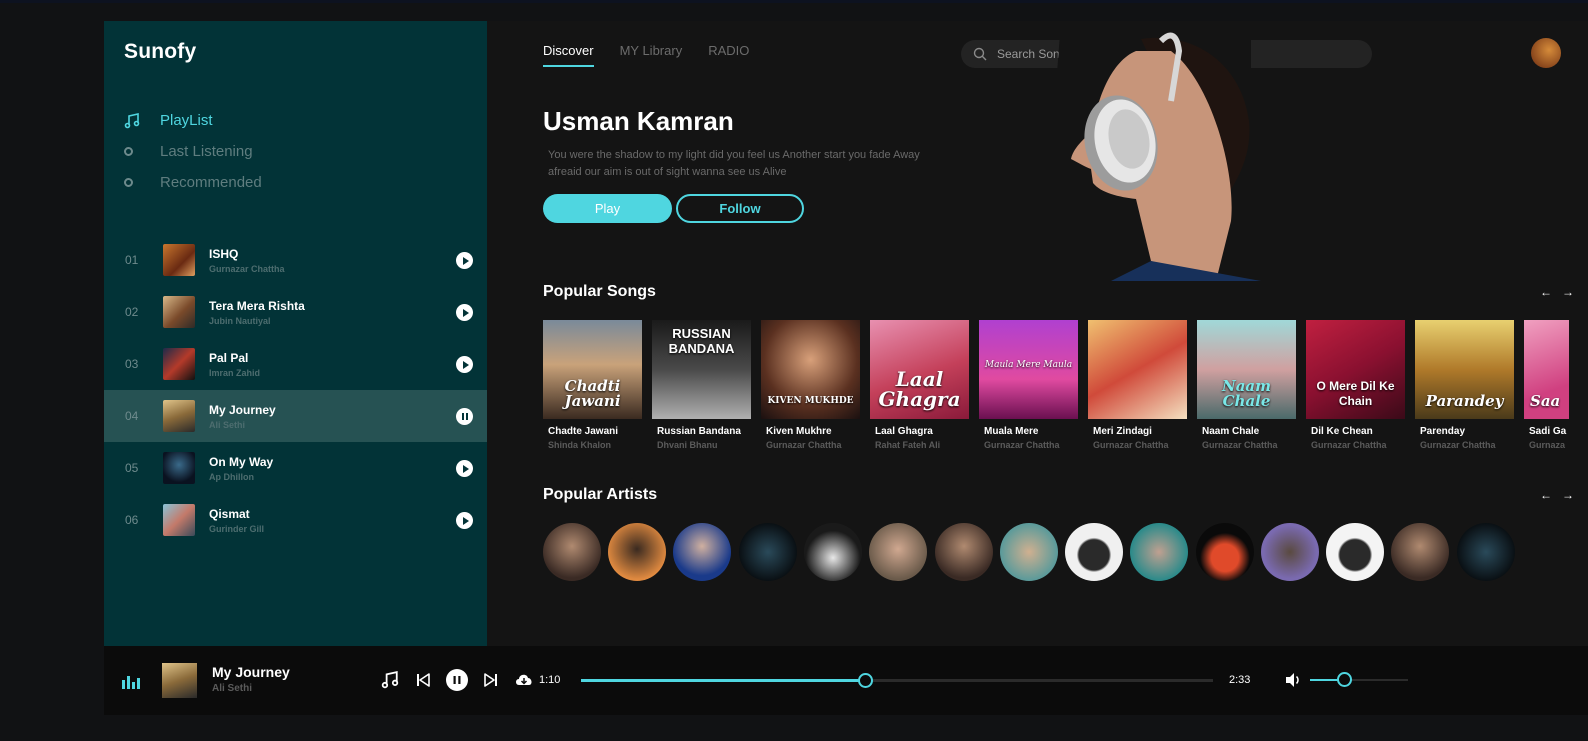  Describe the element at coordinates (699, 431) in the screenshot. I see `song-title: Russian Bandana` at that location.